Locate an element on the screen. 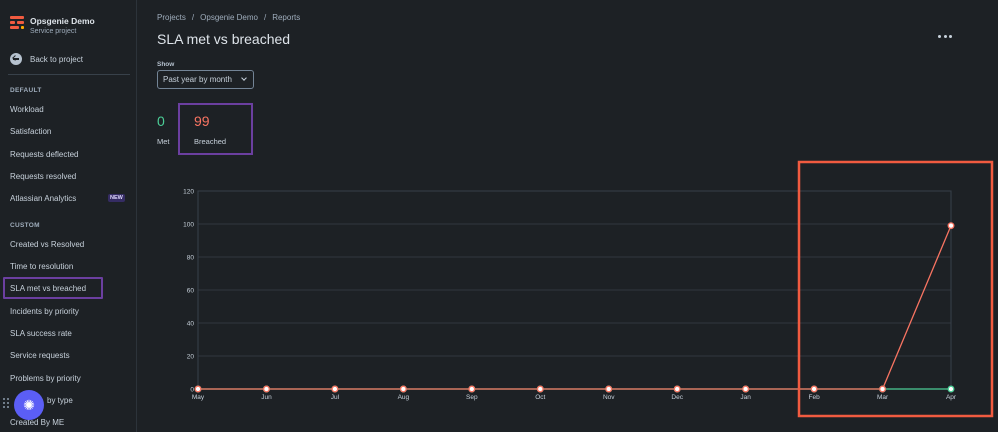  x-tick-label: Mar is located at coordinates (883, 397).